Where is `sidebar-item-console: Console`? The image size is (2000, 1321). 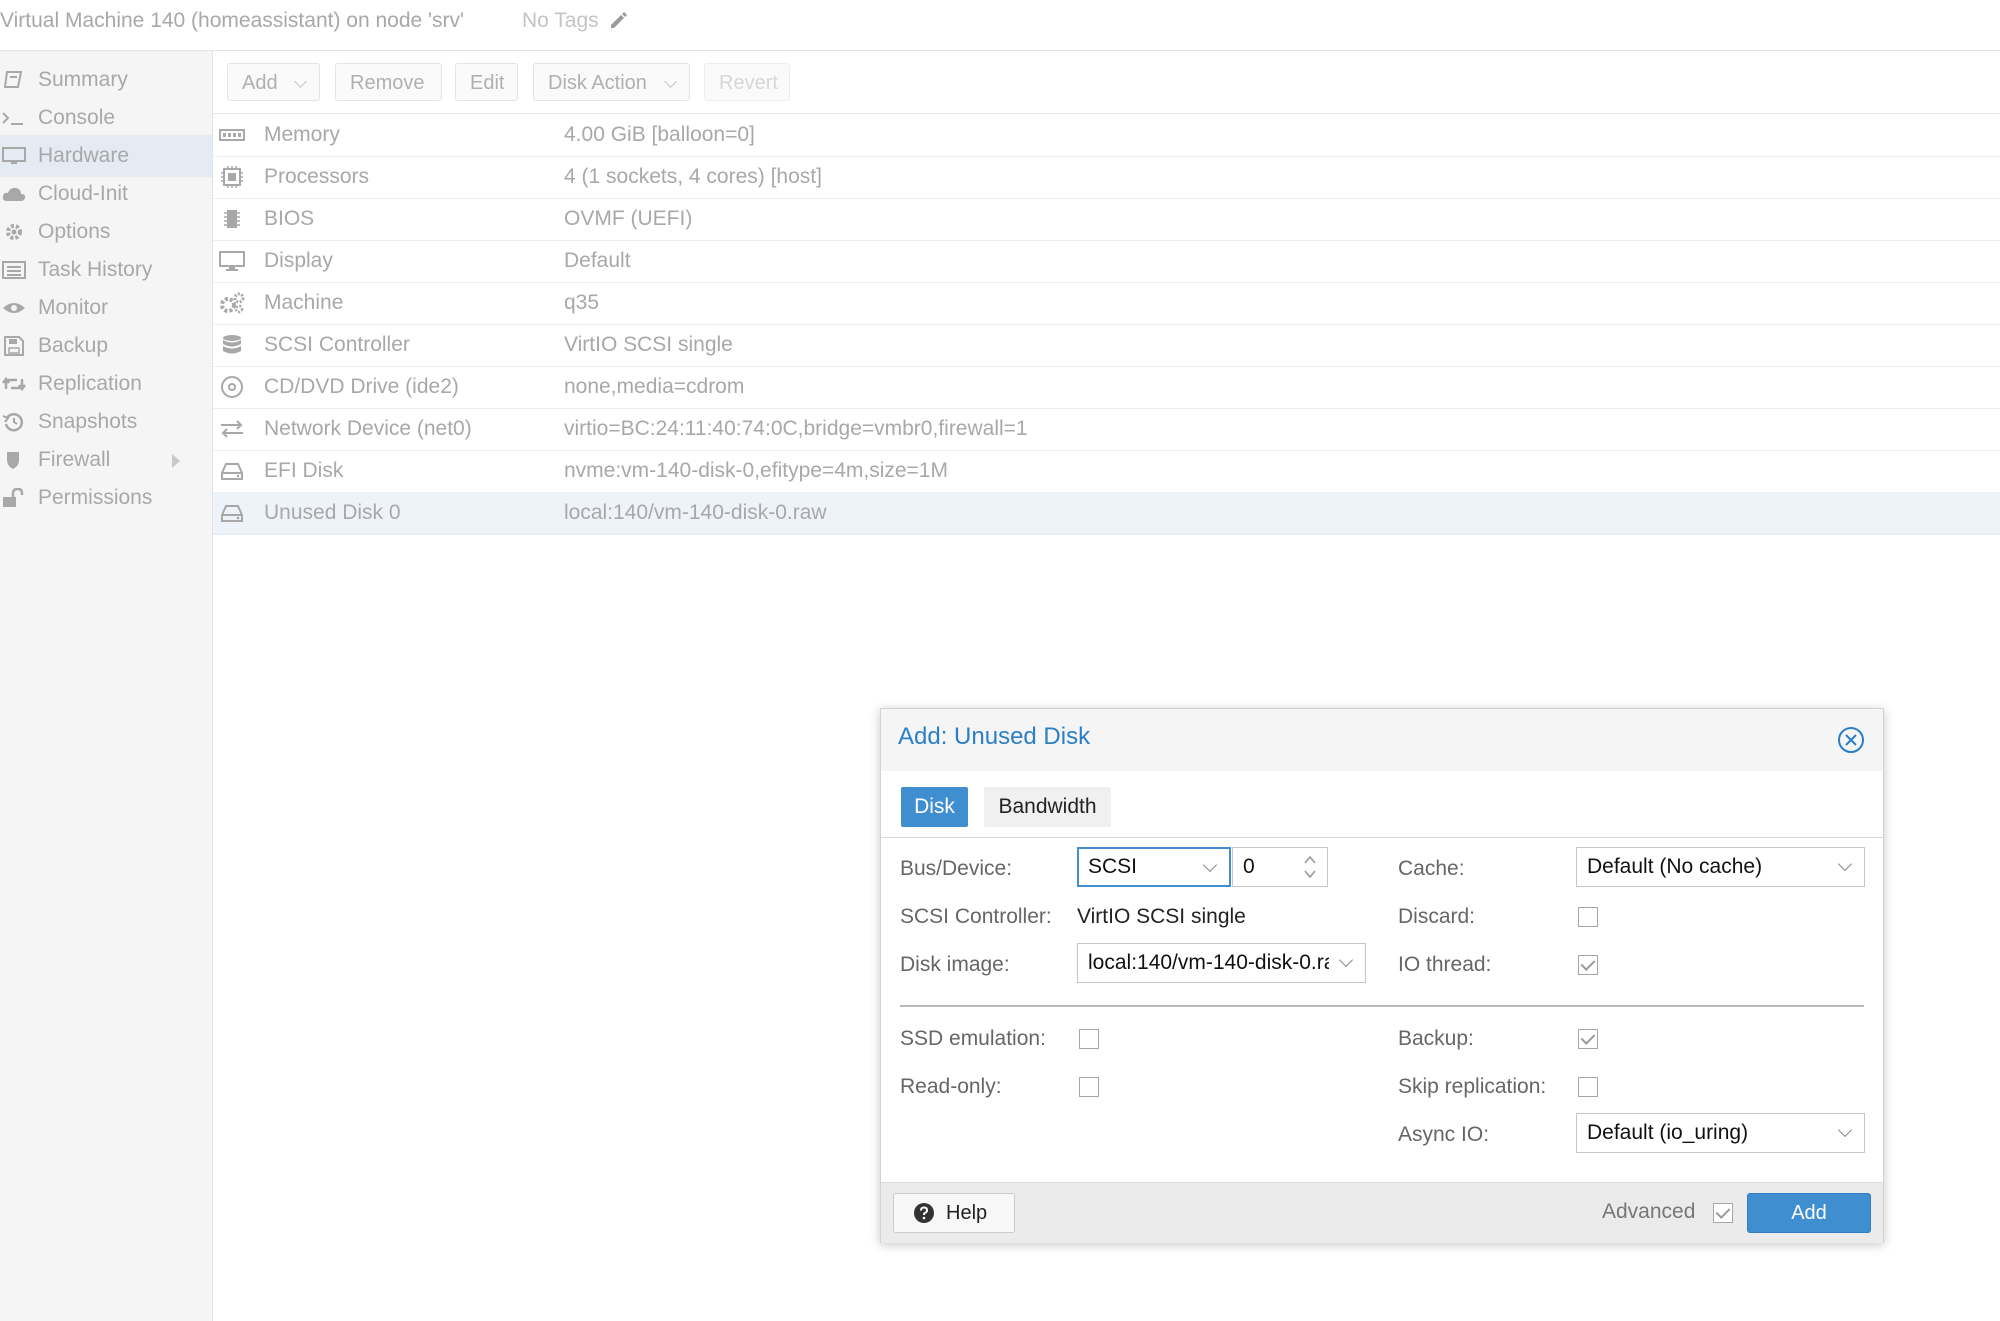
sidebar-item-console: Console is located at coordinates (106, 118).